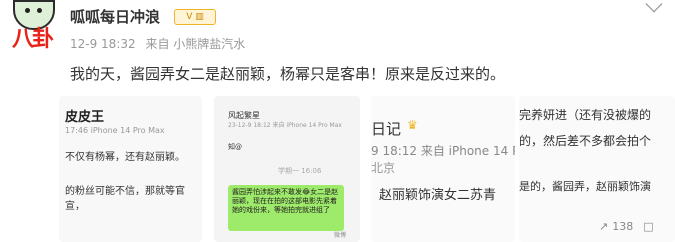 The height and width of the screenshot is (242, 675). What do you see at coordinates (604, 226) in the screenshot?
I see `share-icon: ↗` at bounding box center [604, 226].